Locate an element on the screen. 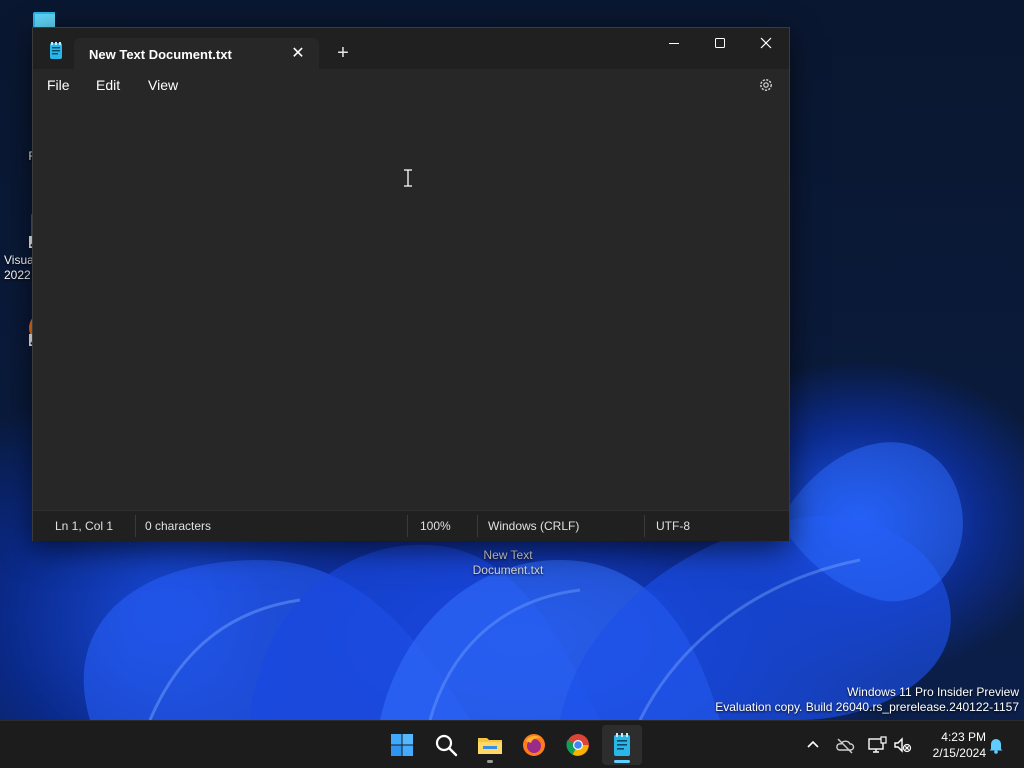  file-explorer-icon is located at coordinates (490, 746).